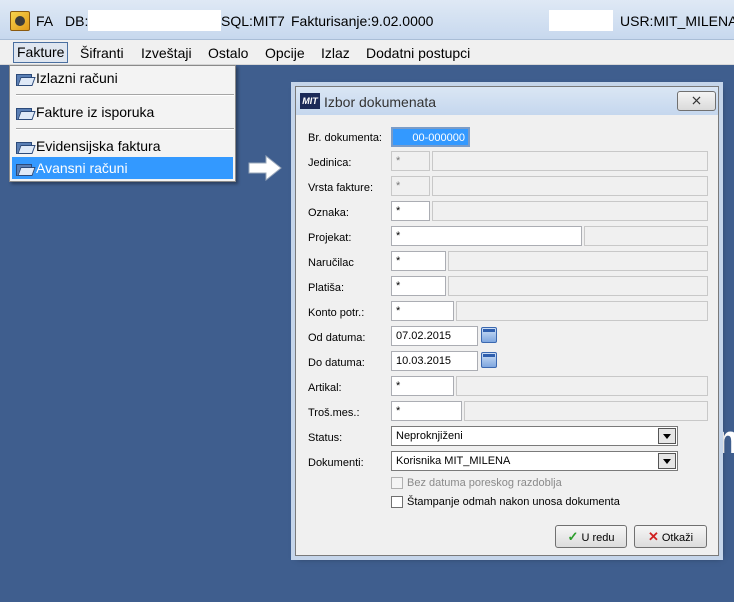 This screenshot has width=734, height=602. I want to click on status-select: Neproknjiženi, so click(534, 436).